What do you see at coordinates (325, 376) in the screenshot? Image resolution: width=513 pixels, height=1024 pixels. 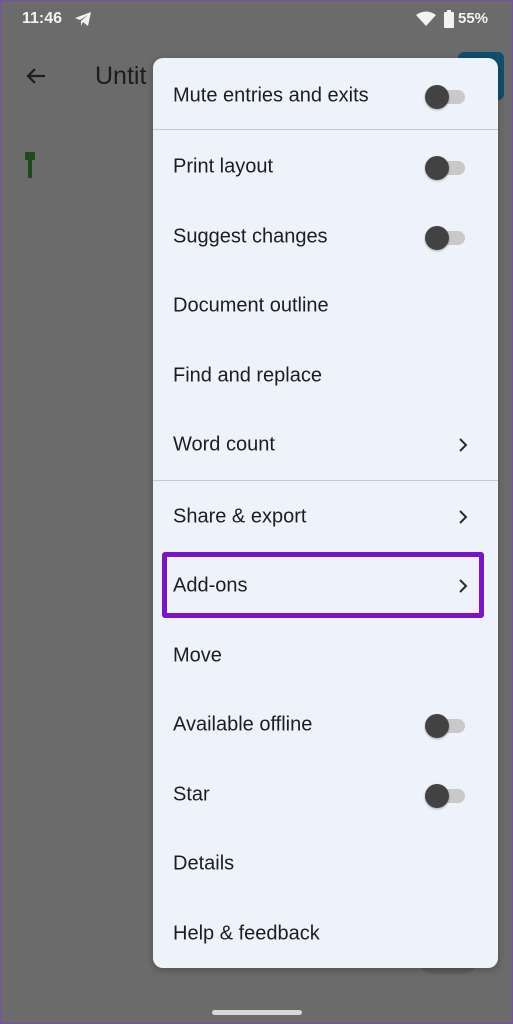 I see `menu-item-find-and-replace: Find and replace` at bounding box center [325, 376].